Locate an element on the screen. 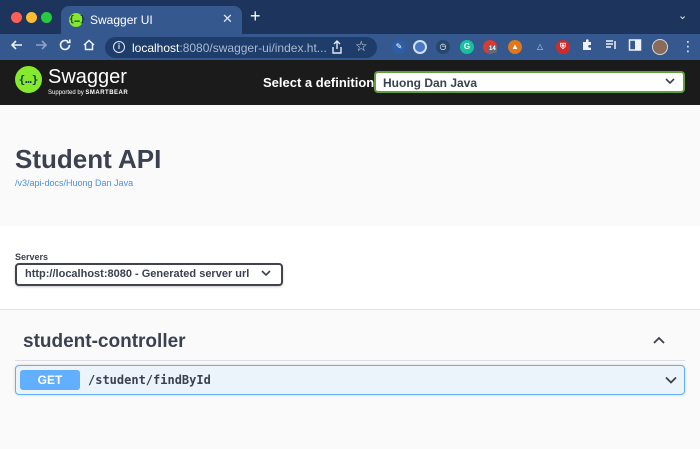 This screenshot has height=449, width=700. reload-icon is located at coordinates (65, 47).